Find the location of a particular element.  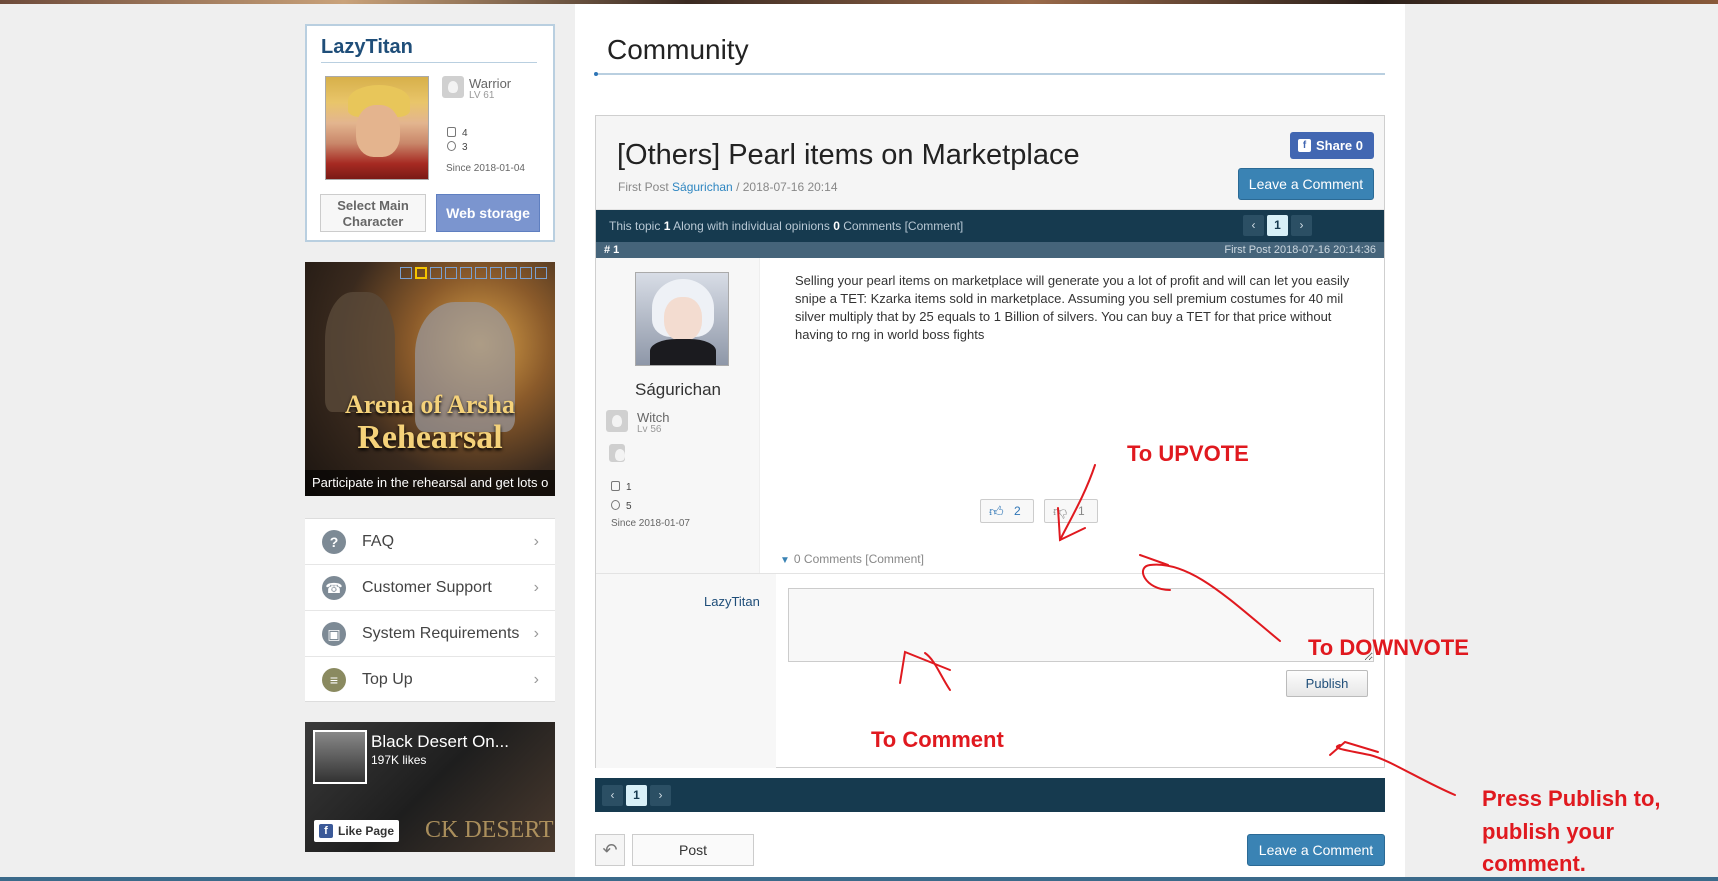

brand-logo-text: CK DESERT is located at coordinates (489, 830).